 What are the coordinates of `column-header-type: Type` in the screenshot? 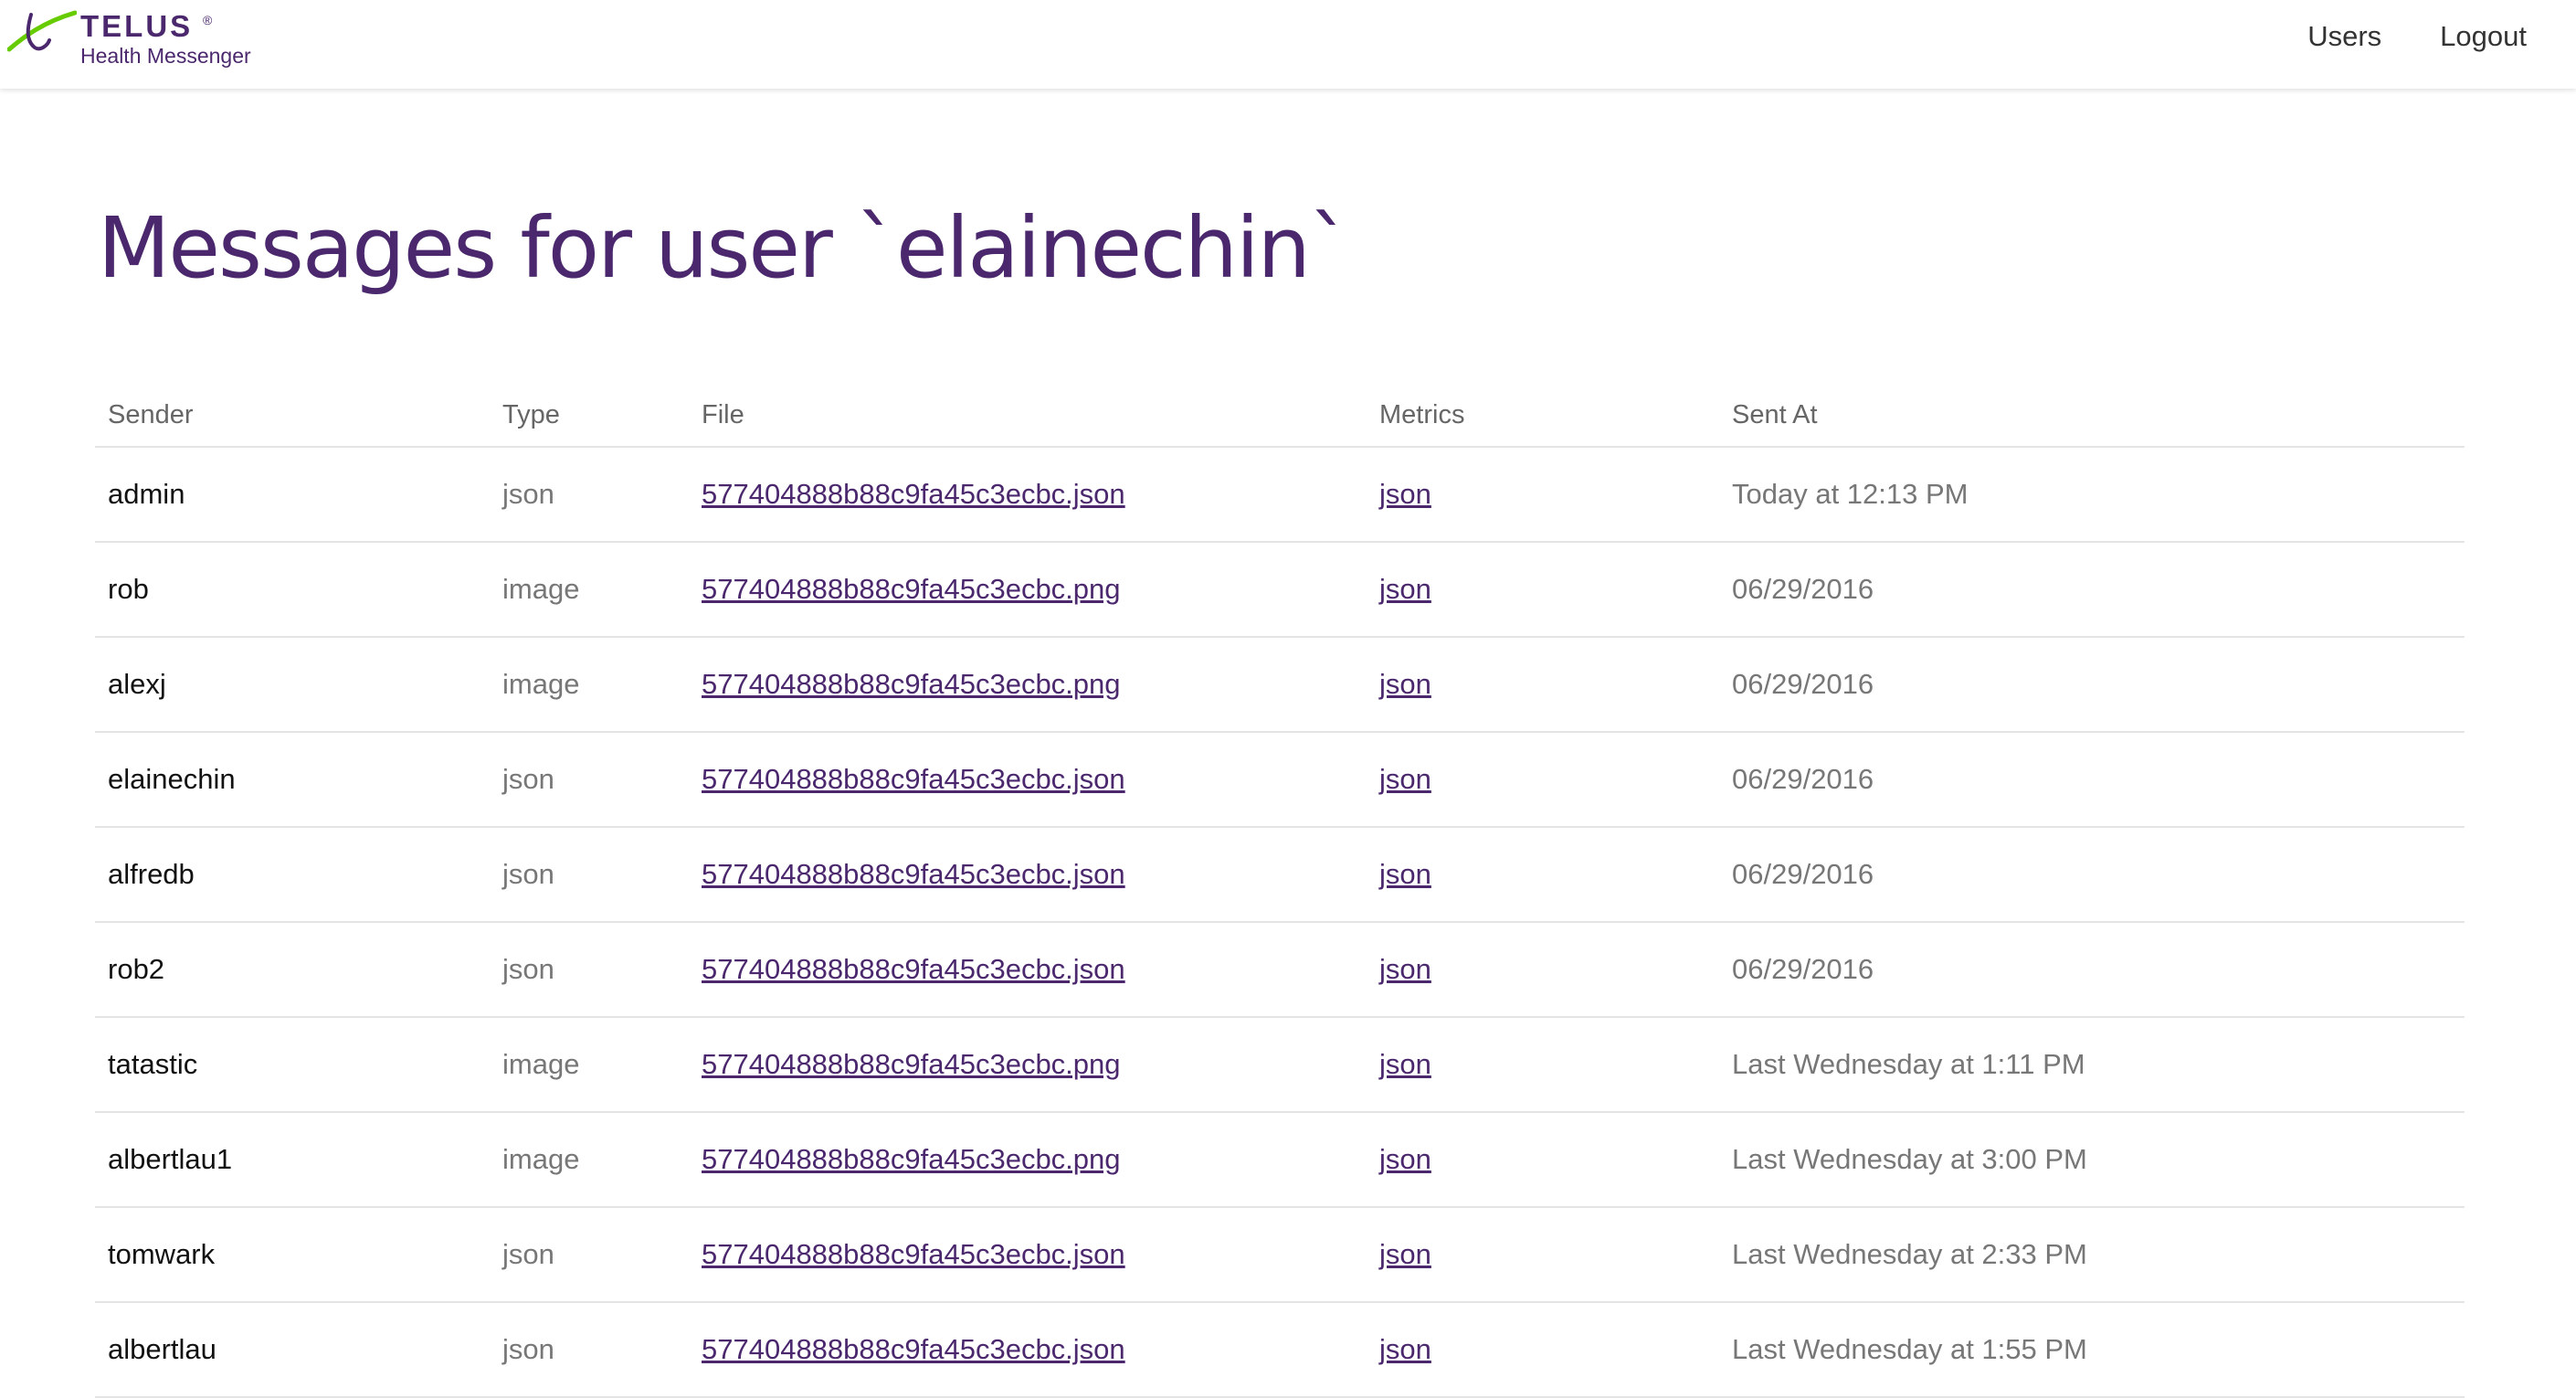 It's located at (589, 416).